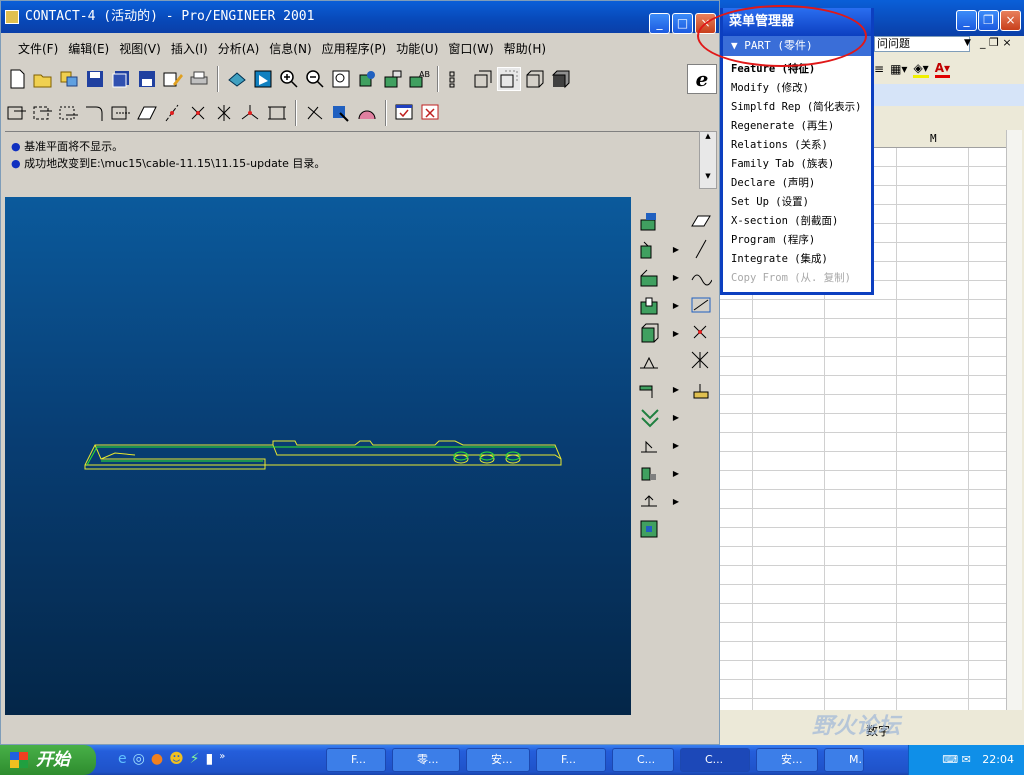  What do you see at coordinates (701, 305) in the screenshot?
I see `datum-sketch-tool-icon` at bounding box center [701, 305].